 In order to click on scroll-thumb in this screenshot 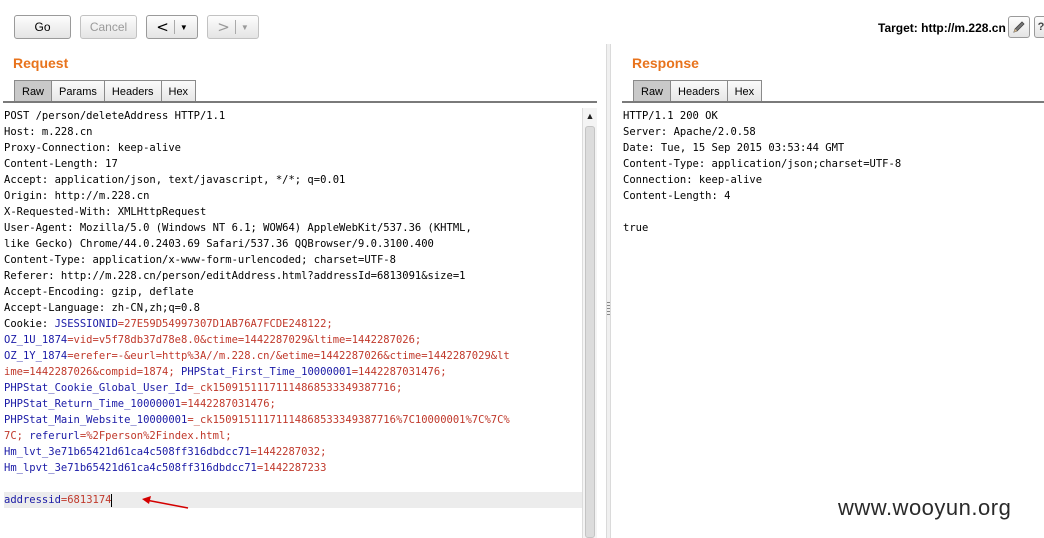, I will do `click(590, 332)`.